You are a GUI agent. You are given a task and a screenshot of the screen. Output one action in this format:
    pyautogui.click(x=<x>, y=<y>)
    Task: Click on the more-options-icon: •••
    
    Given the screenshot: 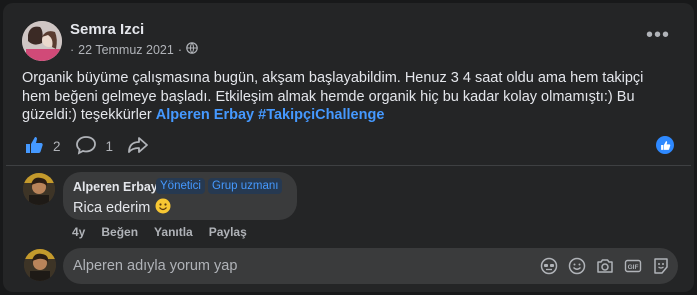 What is the action you would take?
    pyautogui.click(x=658, y=35)
    